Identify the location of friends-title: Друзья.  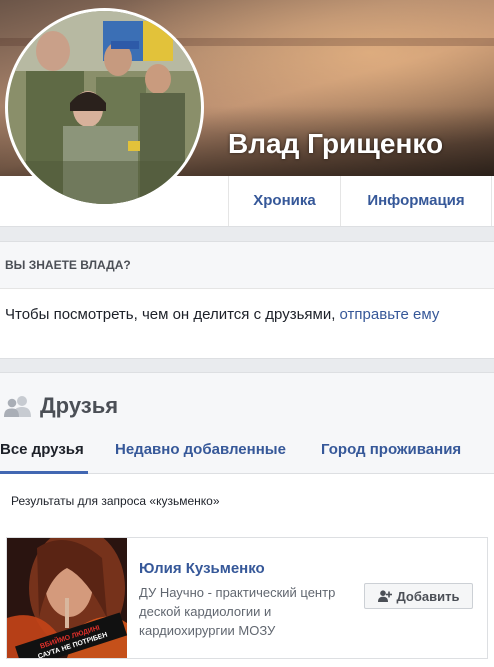
(79, 405).